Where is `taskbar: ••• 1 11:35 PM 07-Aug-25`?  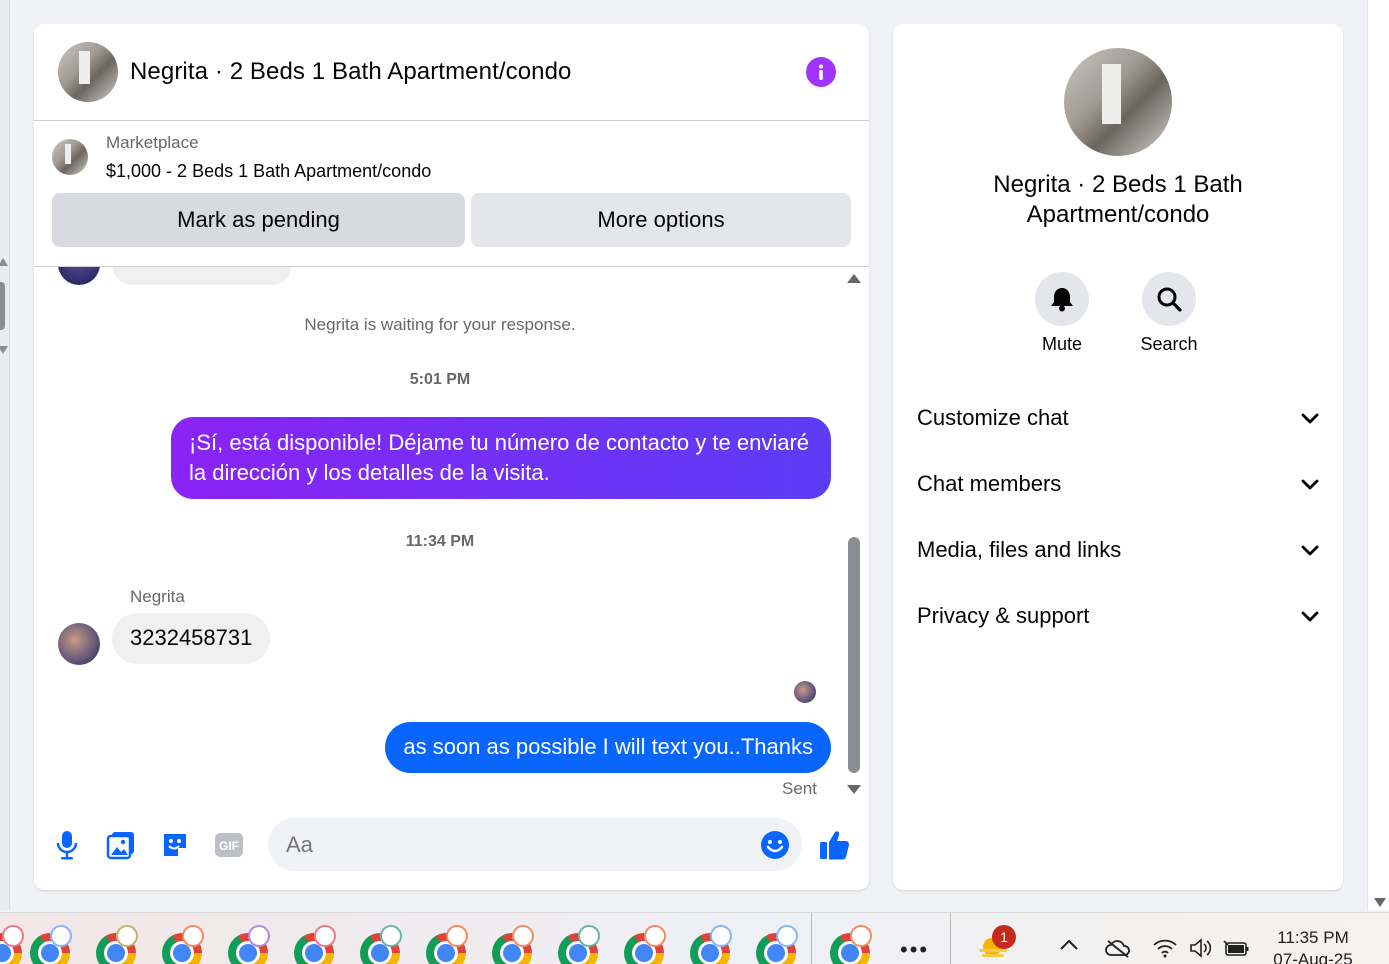 taskbar: ••• 1 11:35 PM 07-Aug-25 is located at coordinates (694, 938).